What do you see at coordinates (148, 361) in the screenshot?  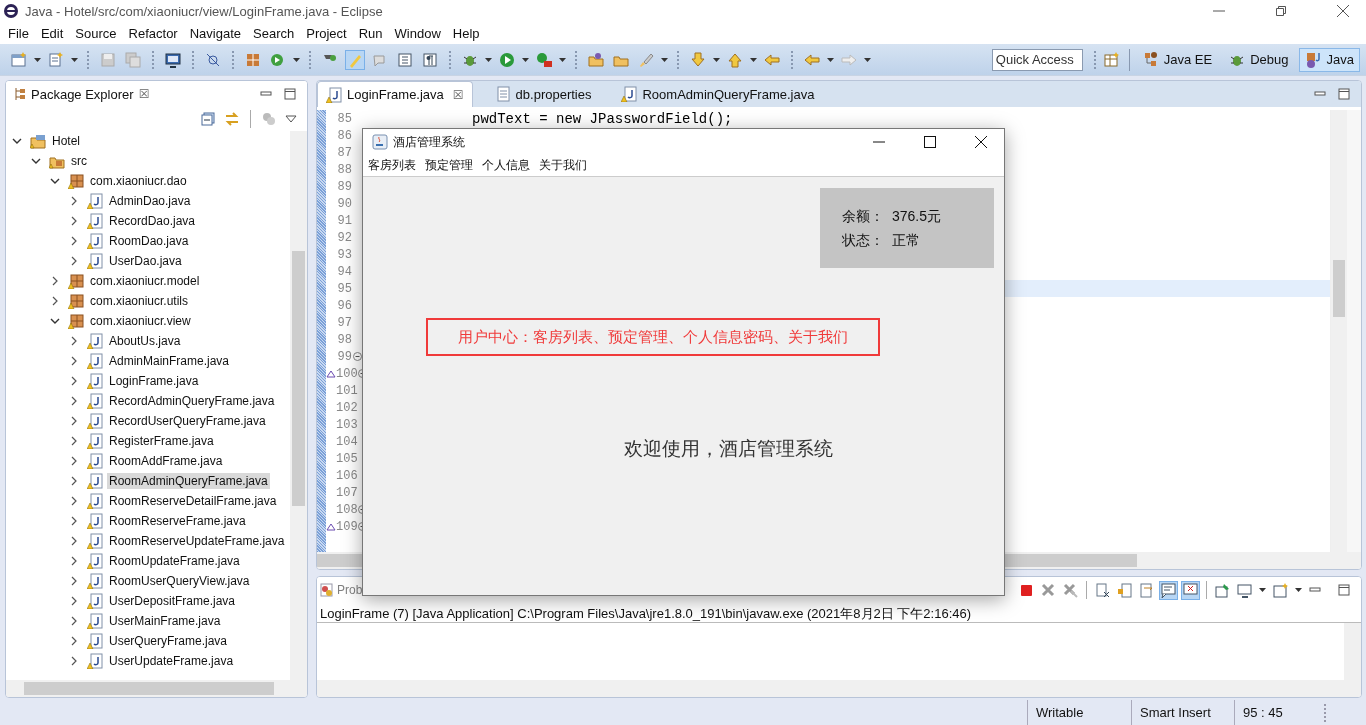 I see `tree-item: AdminMainFrame.java` at bounding box center [148, 361].